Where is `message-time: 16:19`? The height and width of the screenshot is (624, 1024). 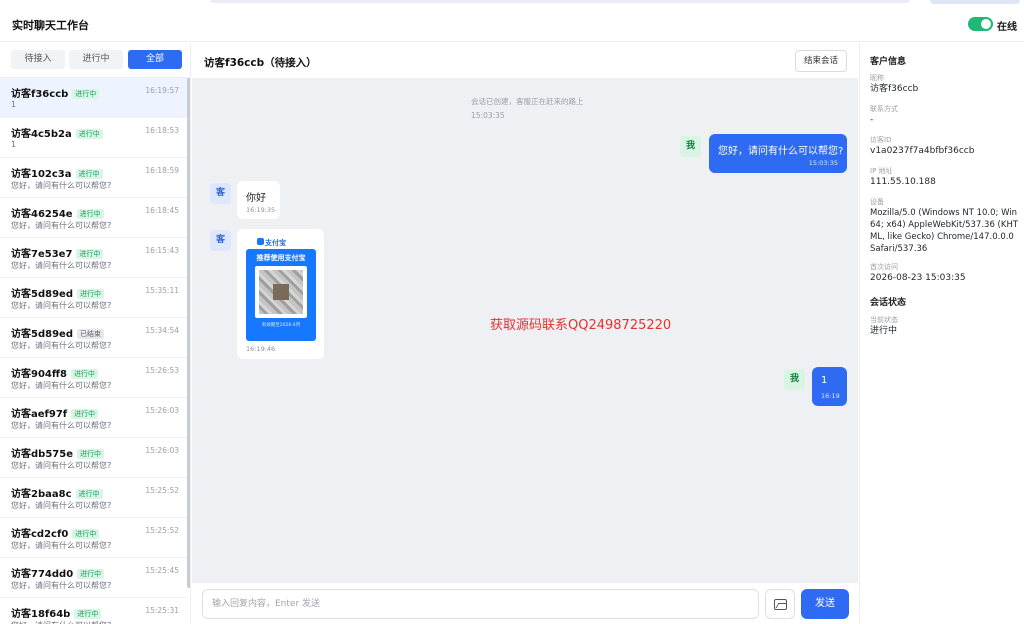 message-time: 16:19 is located at coordinates (830, 396).